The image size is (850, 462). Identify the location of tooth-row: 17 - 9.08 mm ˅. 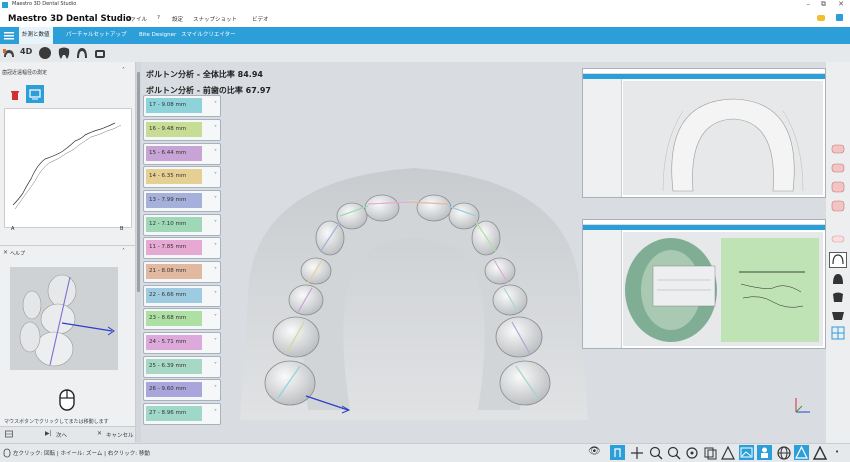
(182, 106).